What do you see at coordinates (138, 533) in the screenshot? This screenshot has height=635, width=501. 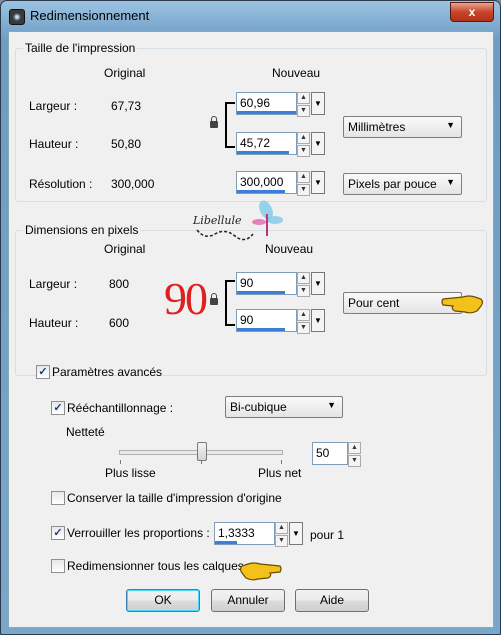 I see `lock-ratio-label: Verrouiller les proportions :` at bounding box center [138, 533].